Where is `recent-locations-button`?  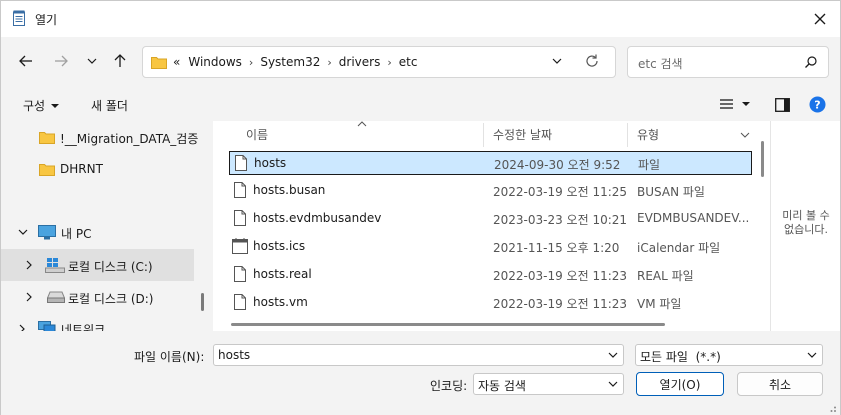
recent-locations-button is located at coordinates (92, 61).